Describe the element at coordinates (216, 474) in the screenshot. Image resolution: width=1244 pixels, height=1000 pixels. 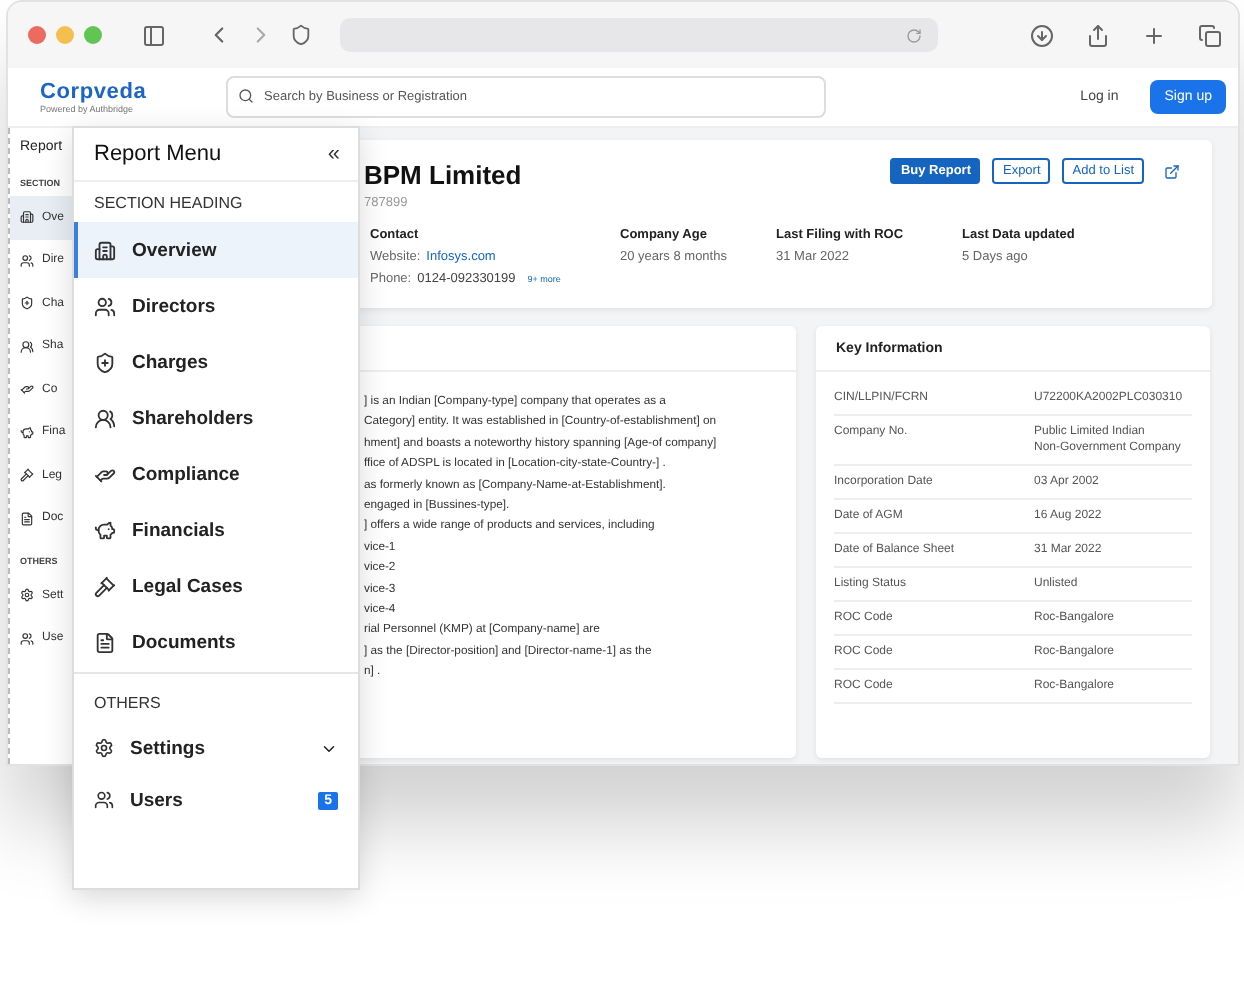
I see `menu-item: Compliance` at that location.